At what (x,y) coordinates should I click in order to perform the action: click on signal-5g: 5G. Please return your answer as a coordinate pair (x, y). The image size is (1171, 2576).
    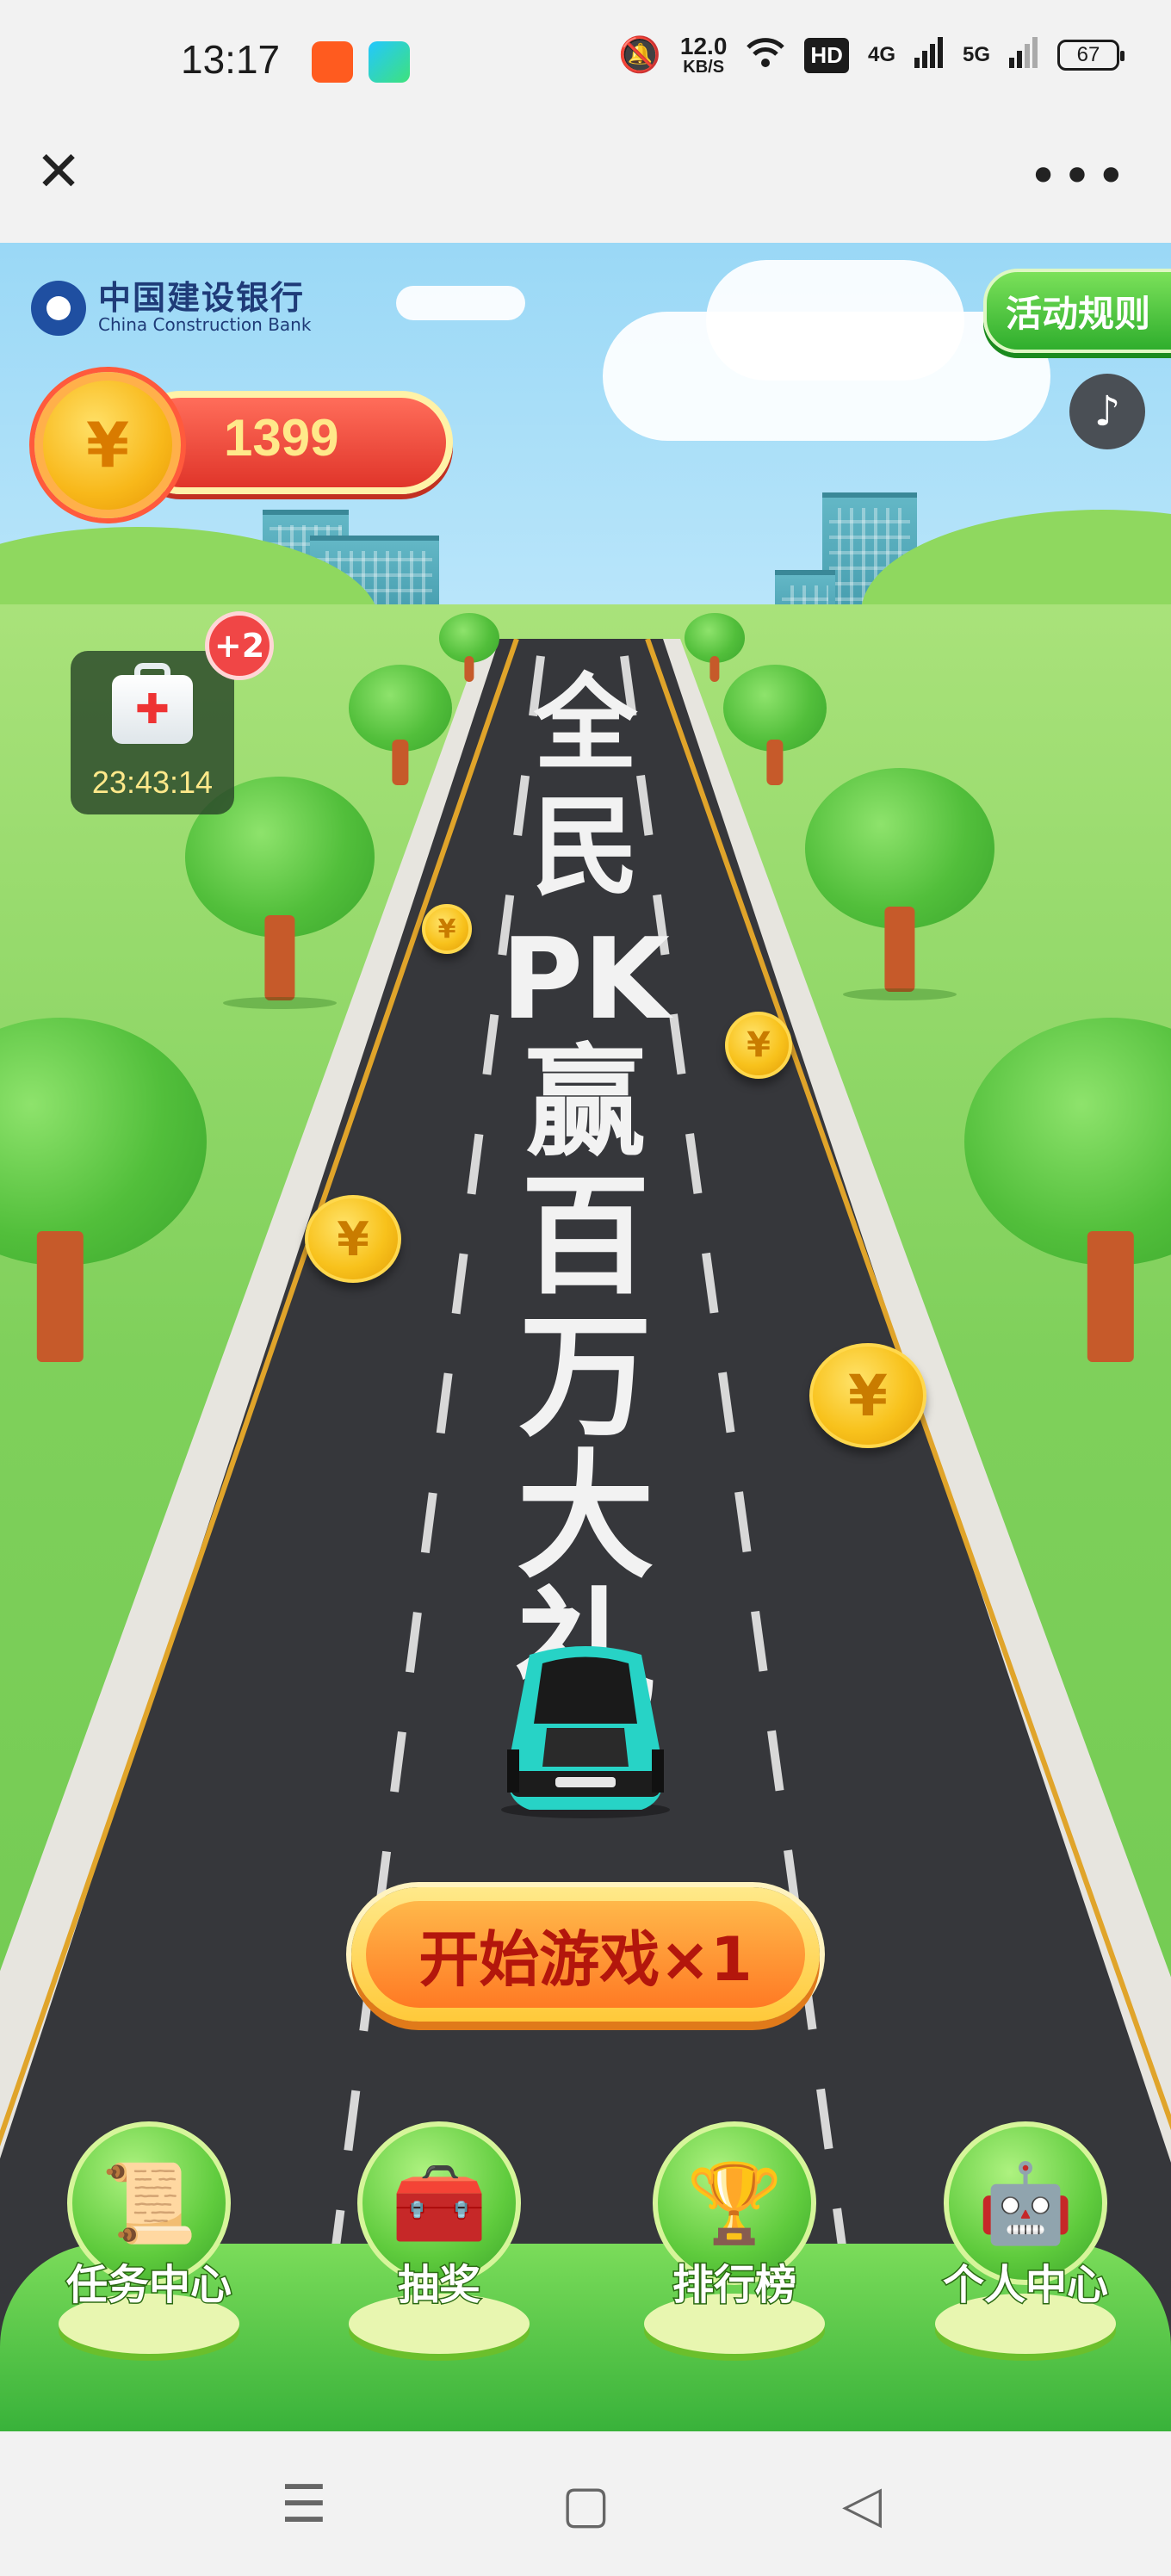
    Looking at the image, I should click on (976, 54).